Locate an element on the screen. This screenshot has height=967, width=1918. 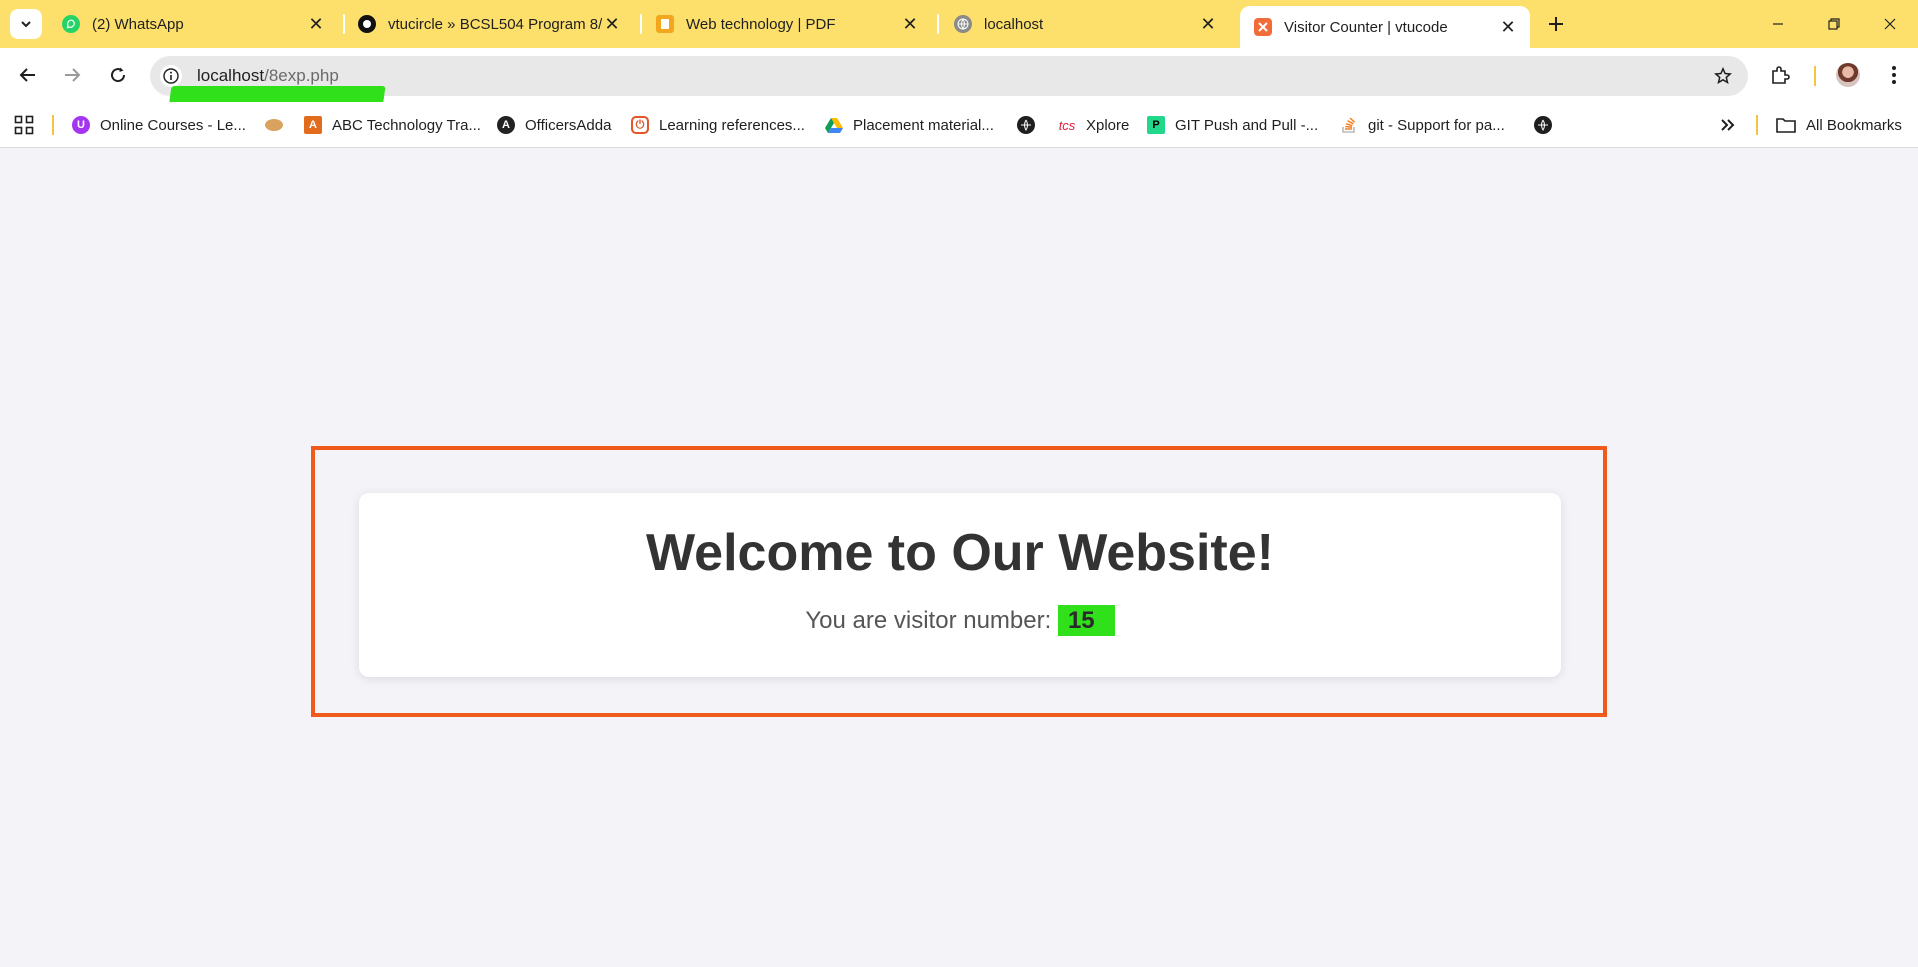
bookmark-star-icon is located at coordinates (1723, 76).